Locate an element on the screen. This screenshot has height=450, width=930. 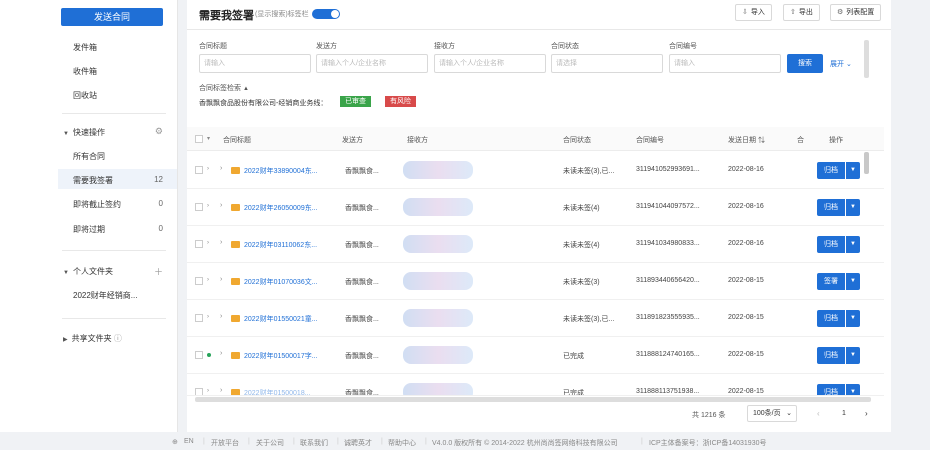
next-page-button: › is located at coordinates (866, 413).